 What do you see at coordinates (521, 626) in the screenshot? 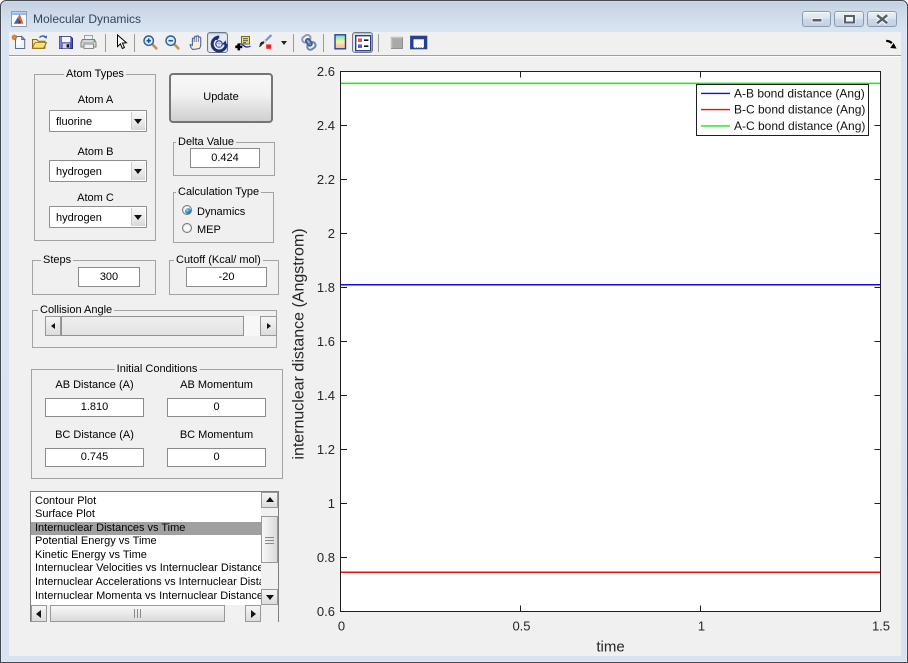
I see `svg-text: 0.5` at bounding box center [521, 626].